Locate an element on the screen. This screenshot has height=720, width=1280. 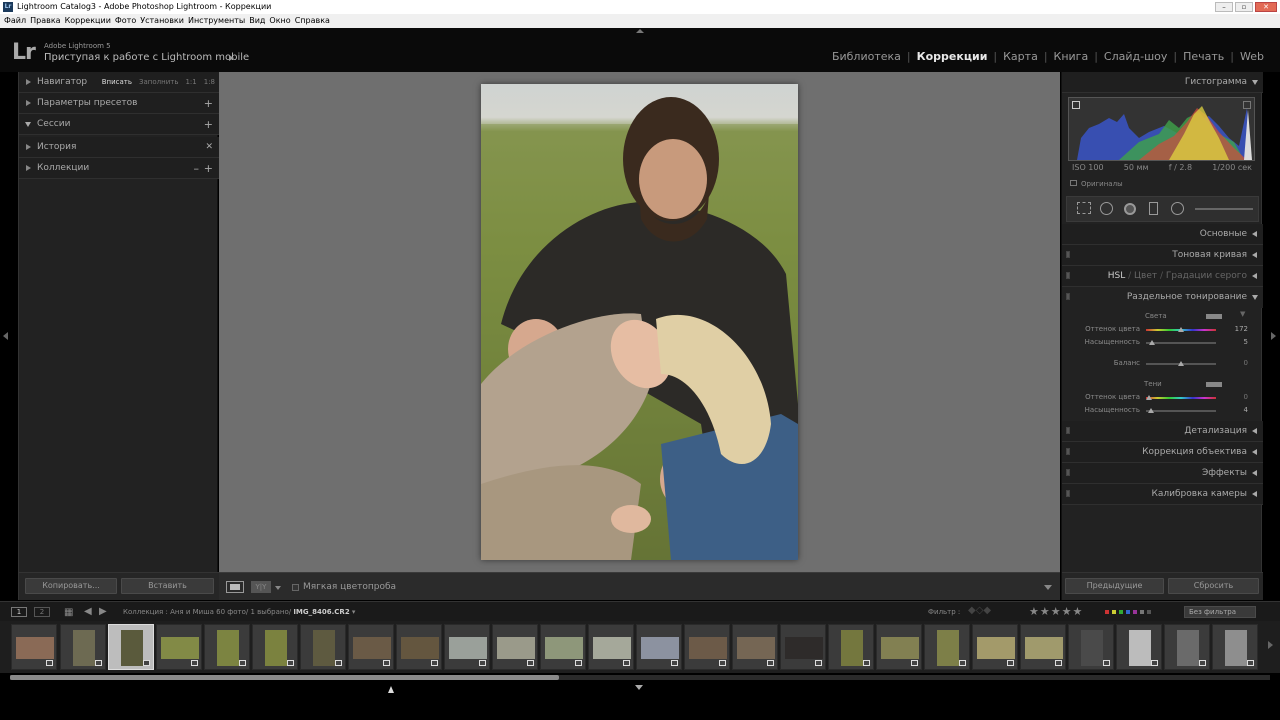
add-preset-icon: + is located at coordinates (208, 103).